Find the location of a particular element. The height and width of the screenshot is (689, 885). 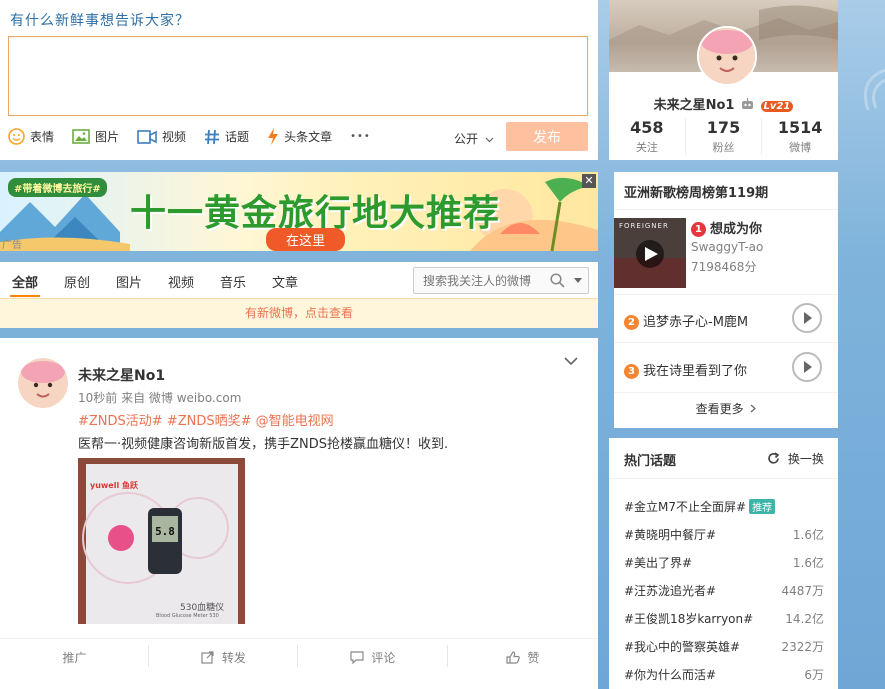

image-caption: 530血糖仪 is located at coordinates (202, 608).